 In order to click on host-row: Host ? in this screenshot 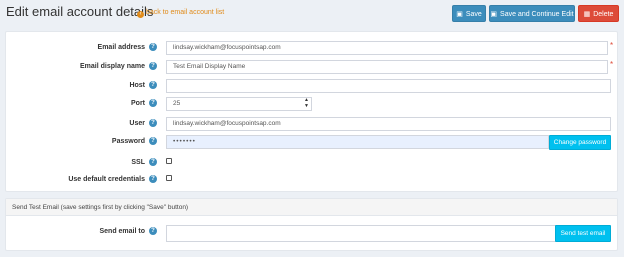, I will do `click(312, 86)`.